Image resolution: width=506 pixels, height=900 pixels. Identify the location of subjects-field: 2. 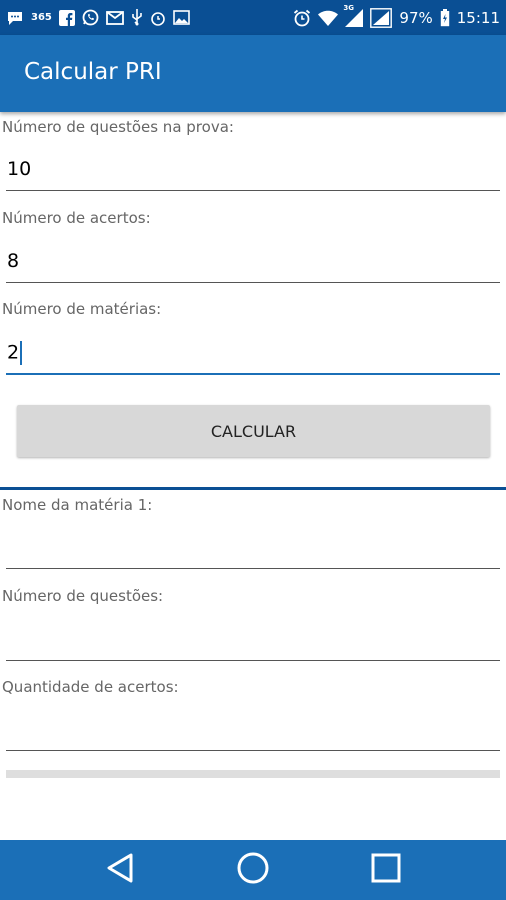
(253, 355).